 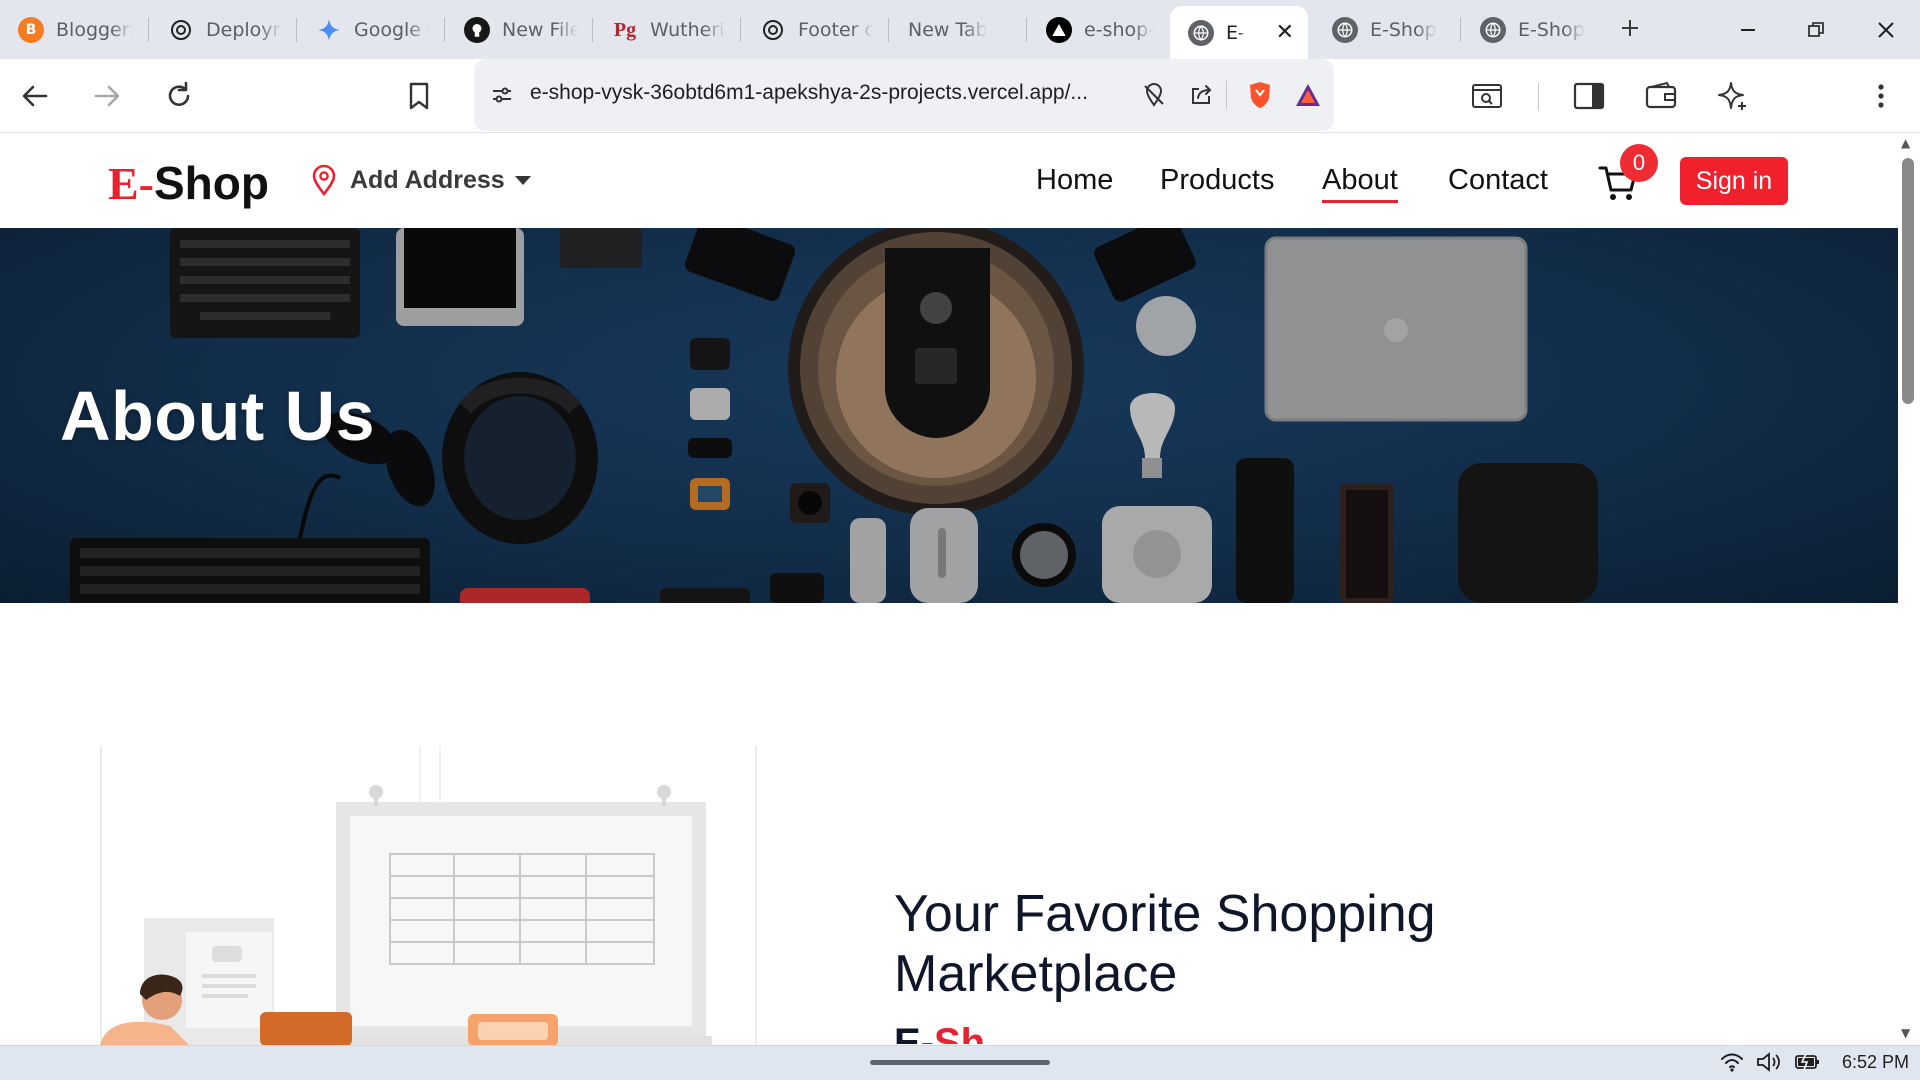 I want to click on tab-e-shop-vercel: e-shop-v, so click(x=1098, y=30).